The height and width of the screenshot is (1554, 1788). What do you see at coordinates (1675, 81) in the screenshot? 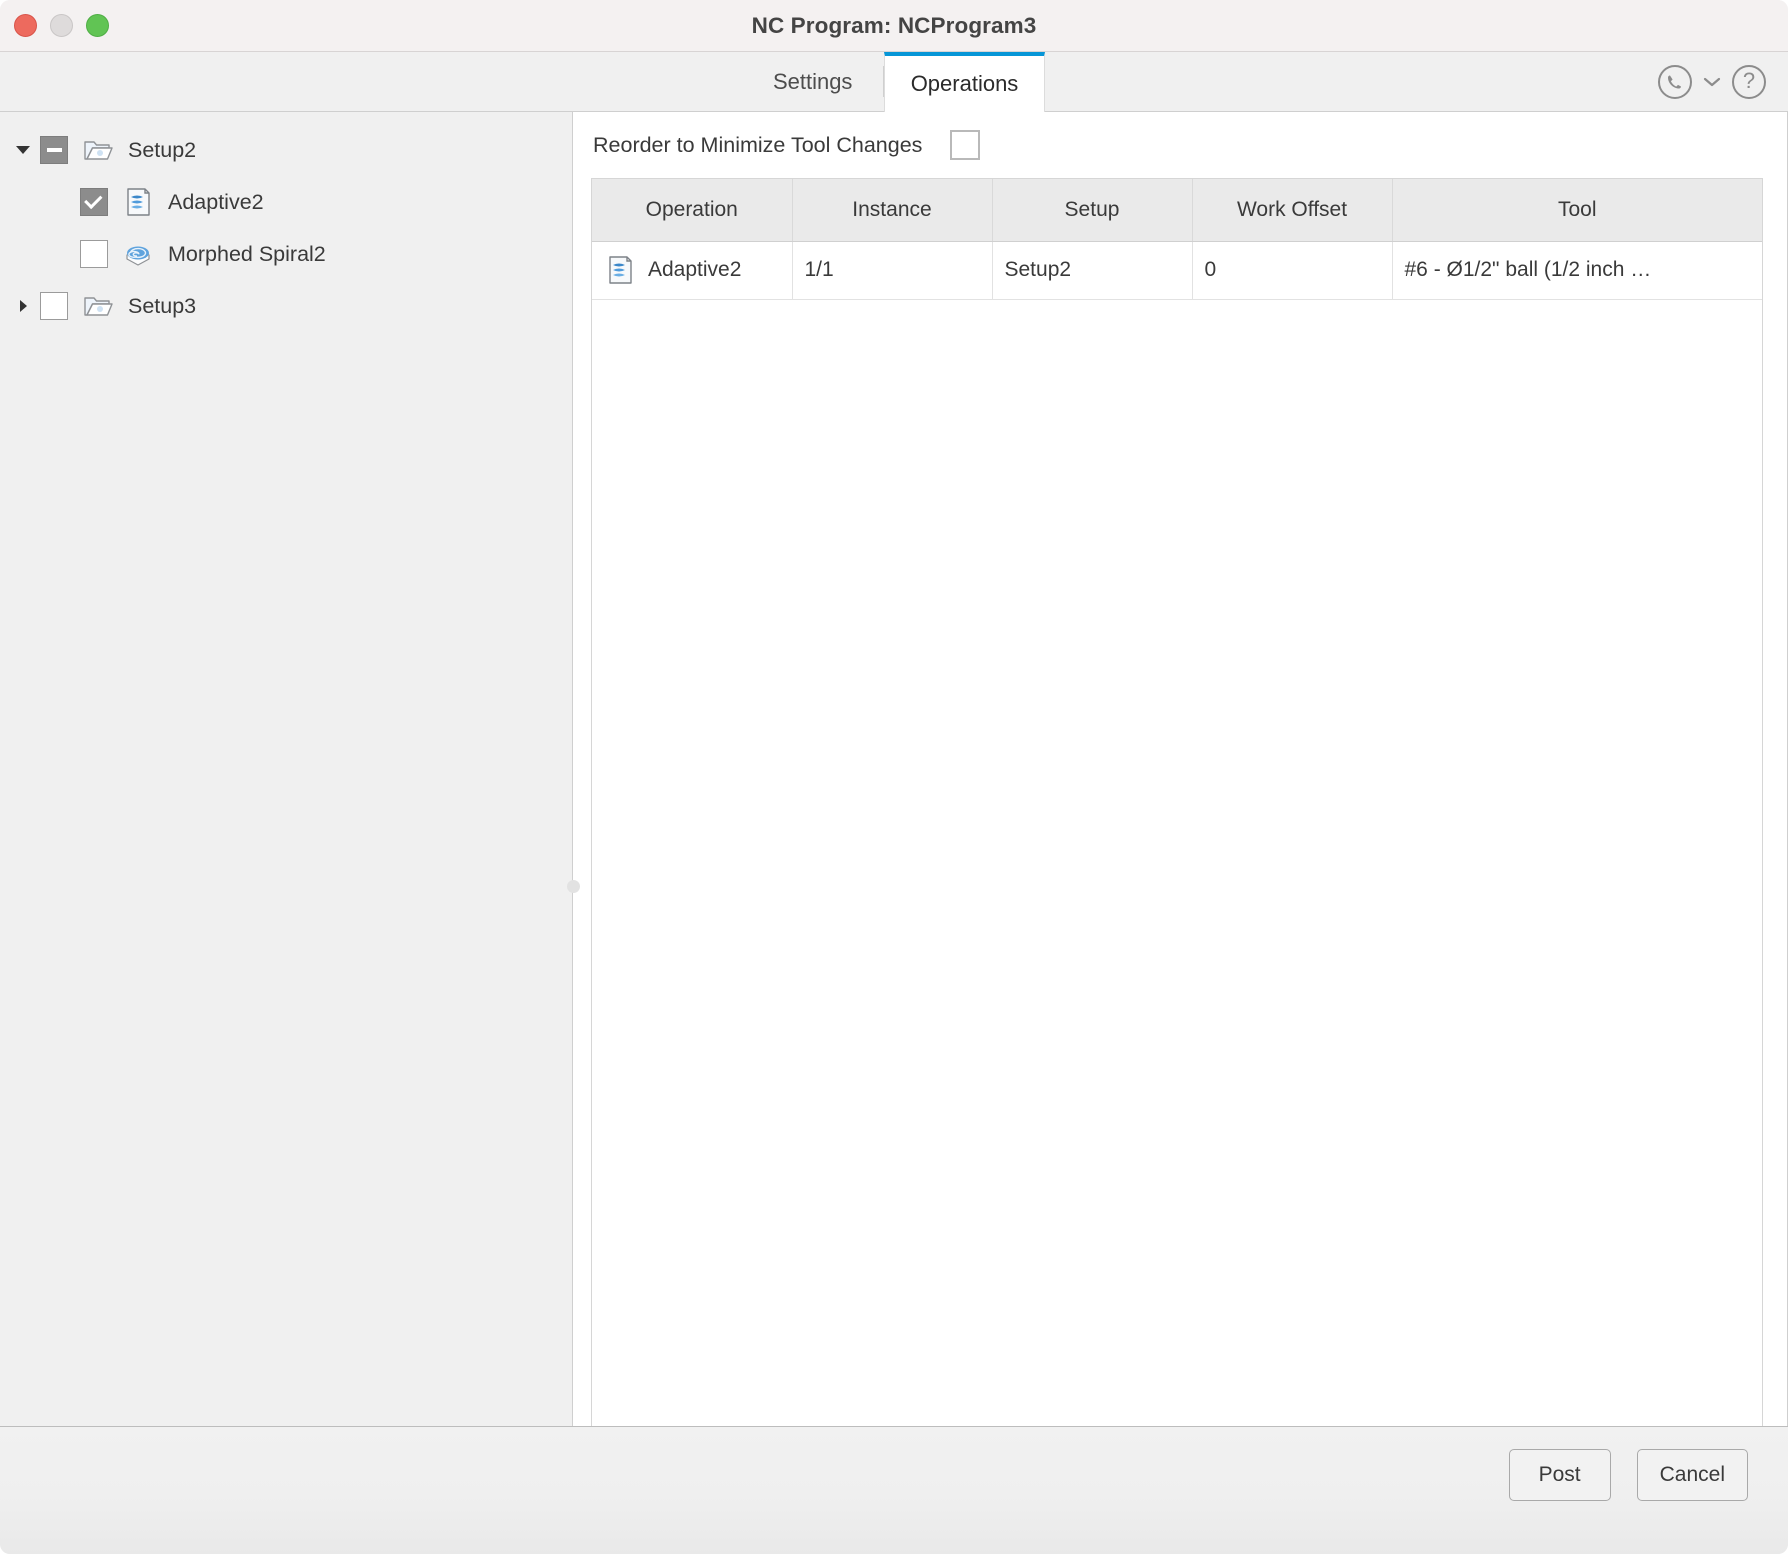
I see `phone-in-circle-icon` at bounding box center [1675, 81].